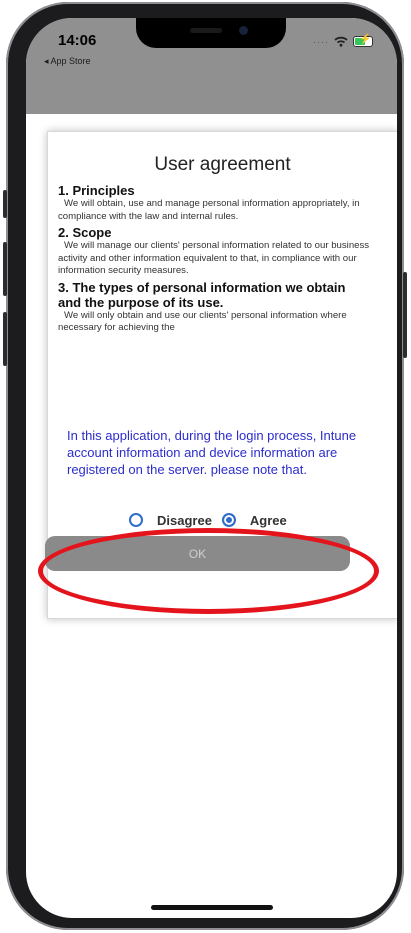 Image resolution: width=411 pixels, height=933 pixels. I want to click on status-indicators: ···· ⚡, so click(343, 40).